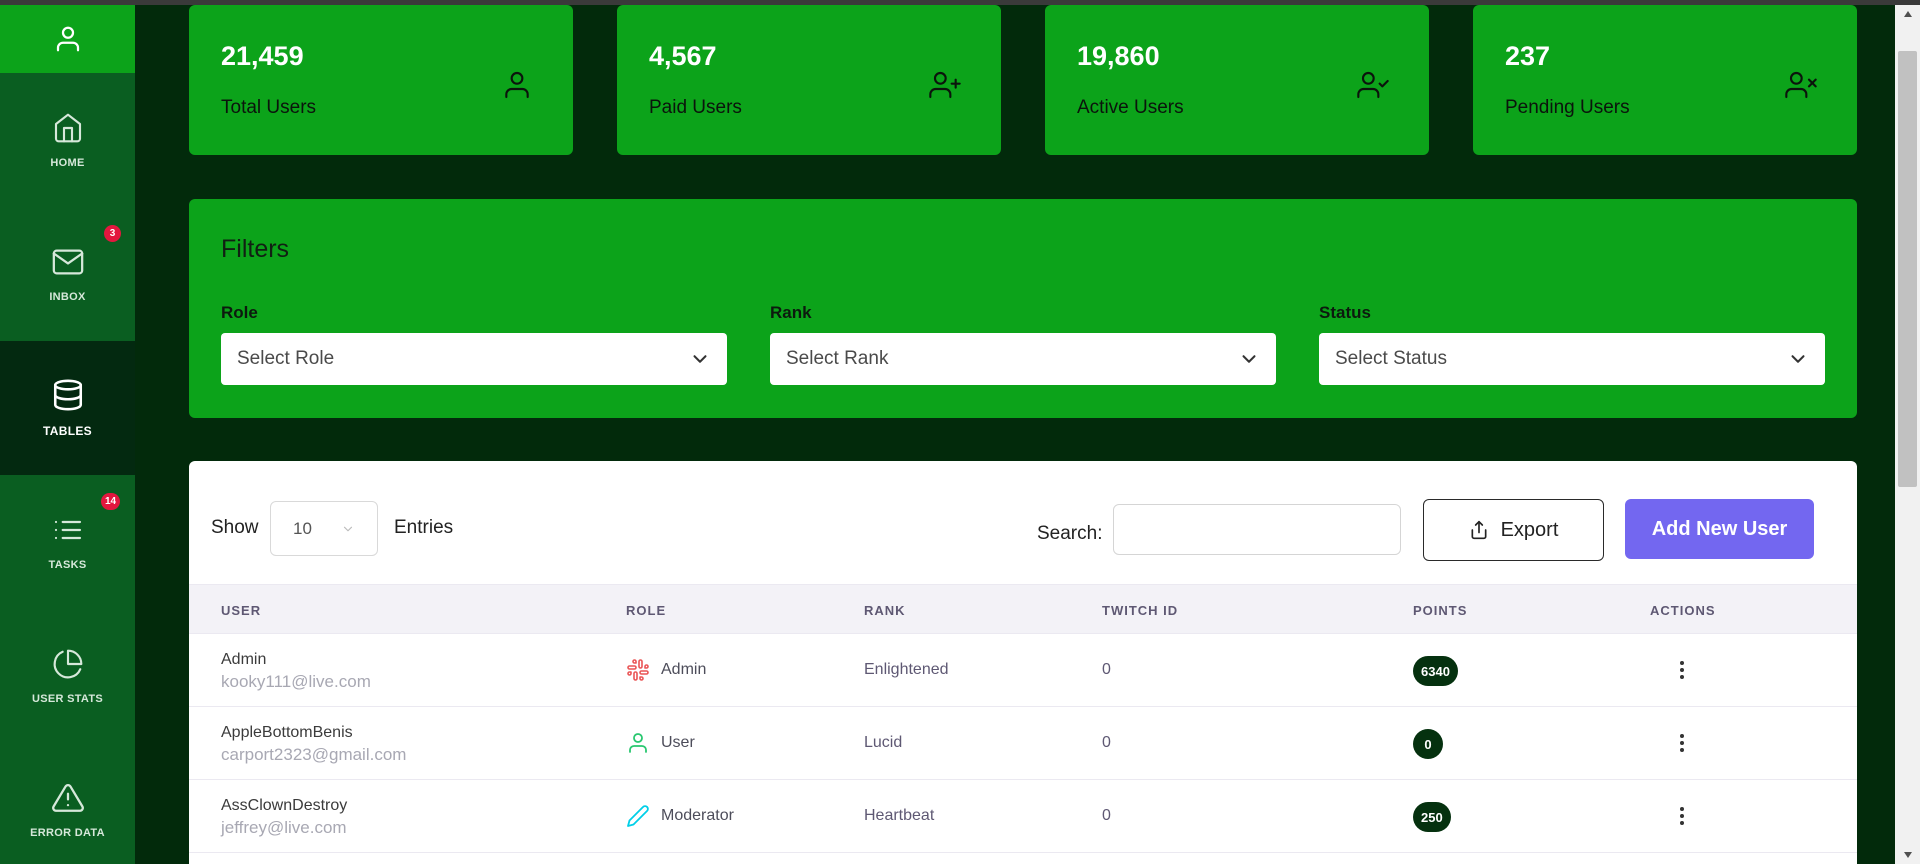 The height and width of the screenshot is (864, 1920). I want to click on status-filter: Status Select Status, so click(1572, 344).